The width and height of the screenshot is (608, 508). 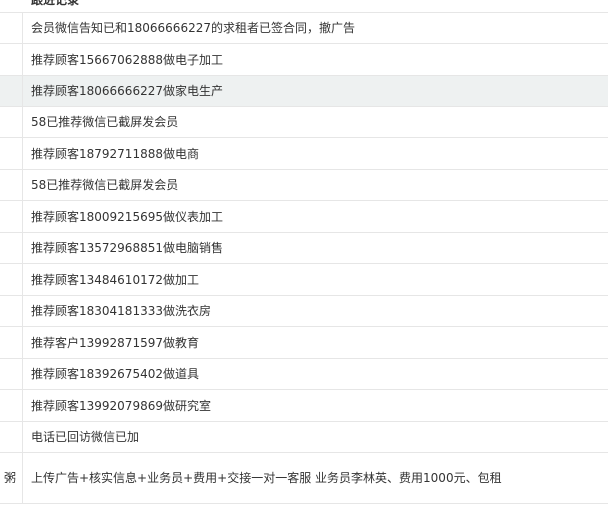 I want to click on row-text: 推荐顾客18392675402做道具, so click(x=115, y=374).